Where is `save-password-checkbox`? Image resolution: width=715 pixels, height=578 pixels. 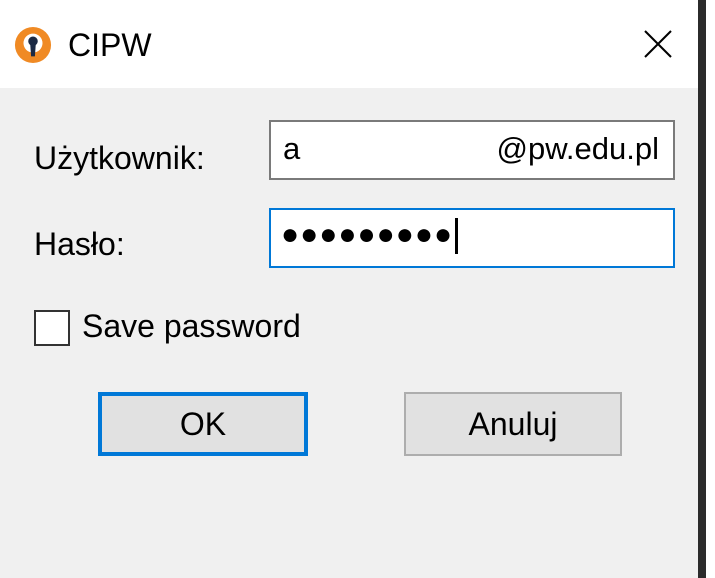 save-password-checkbox is located at coordinates (52, 328).